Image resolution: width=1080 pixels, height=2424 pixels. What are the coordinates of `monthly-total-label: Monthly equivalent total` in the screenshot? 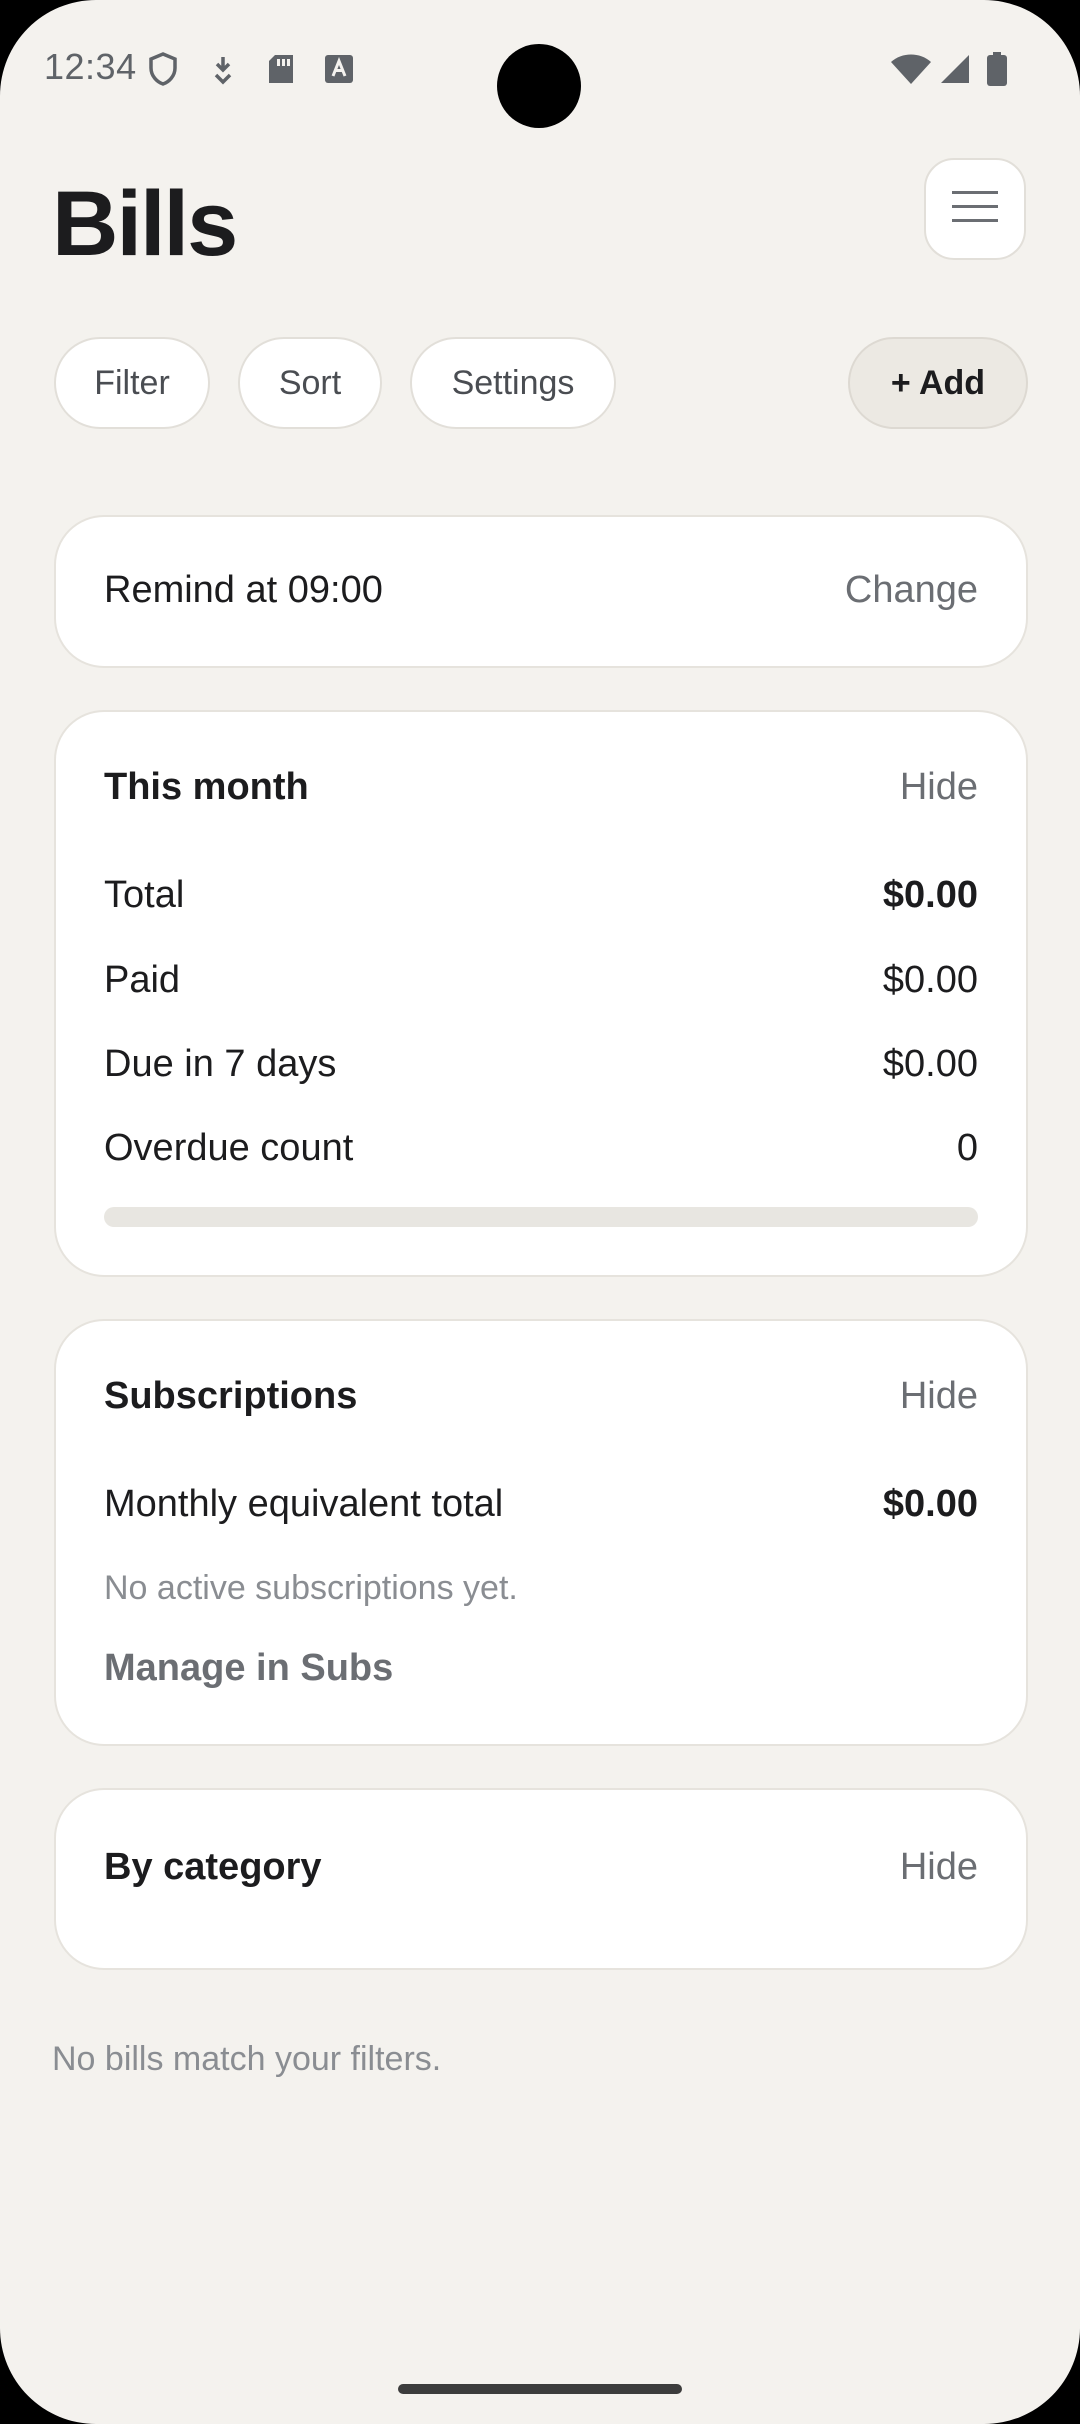 It's located at (304, 1504).